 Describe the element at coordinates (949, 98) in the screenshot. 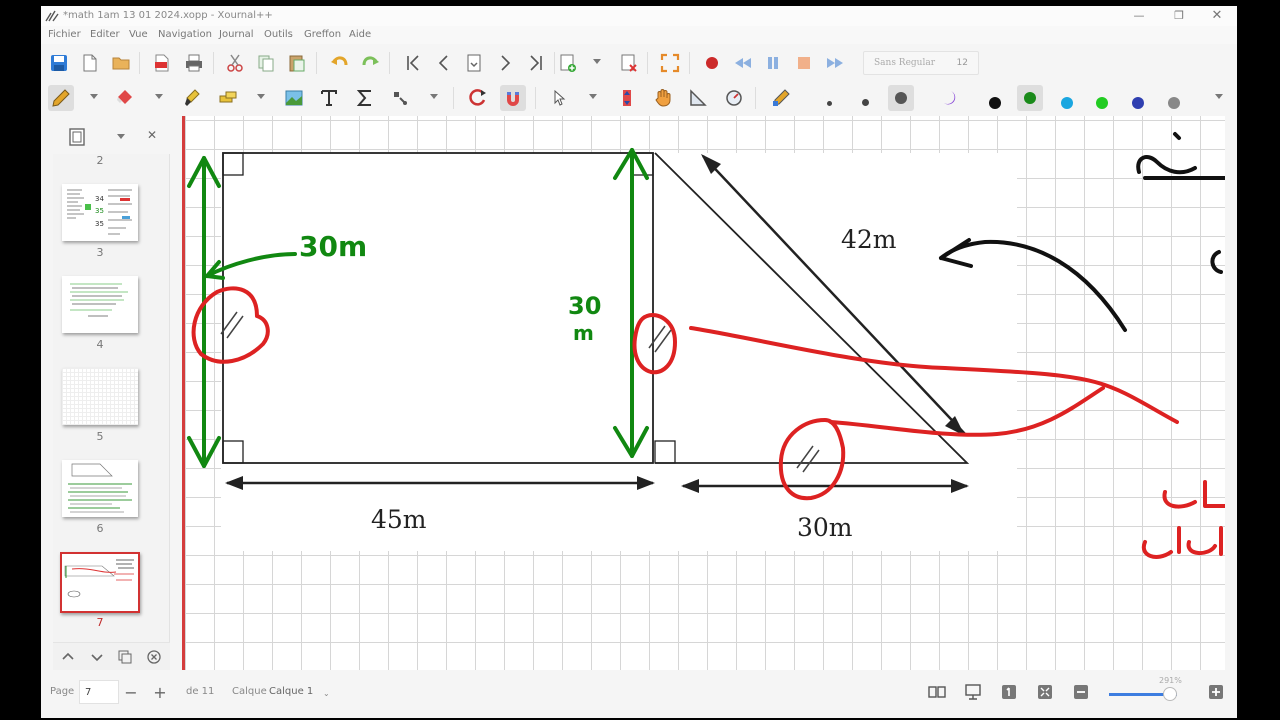

I see `fill-button` at that location.